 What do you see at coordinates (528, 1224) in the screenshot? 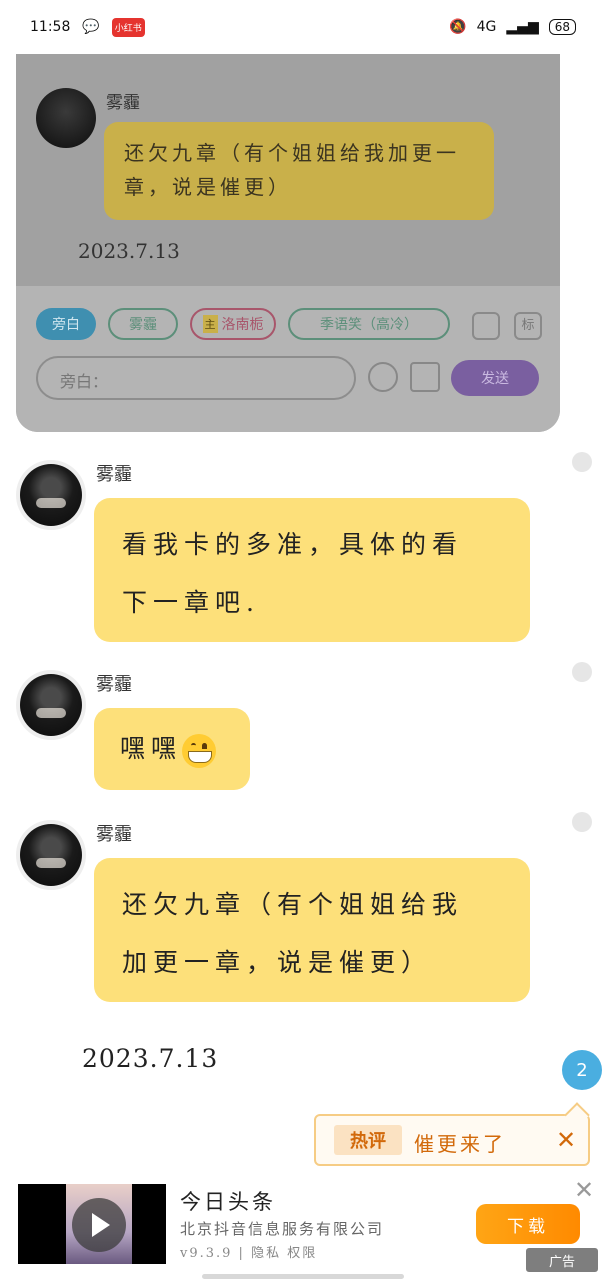
I see `ad-download-button: 下载` at bounding box center [528, 1224].